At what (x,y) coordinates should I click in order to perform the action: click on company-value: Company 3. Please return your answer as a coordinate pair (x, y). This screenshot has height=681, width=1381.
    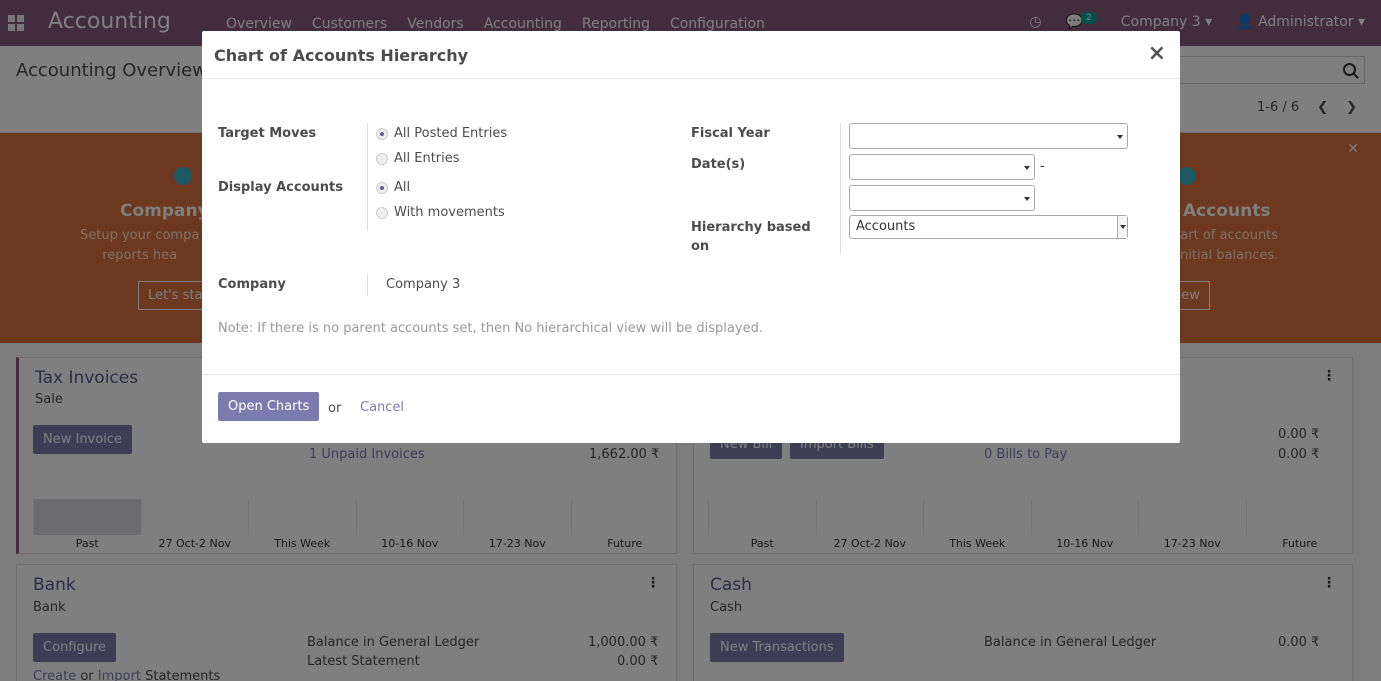
    Looking at the image, I should click on (423, 284).